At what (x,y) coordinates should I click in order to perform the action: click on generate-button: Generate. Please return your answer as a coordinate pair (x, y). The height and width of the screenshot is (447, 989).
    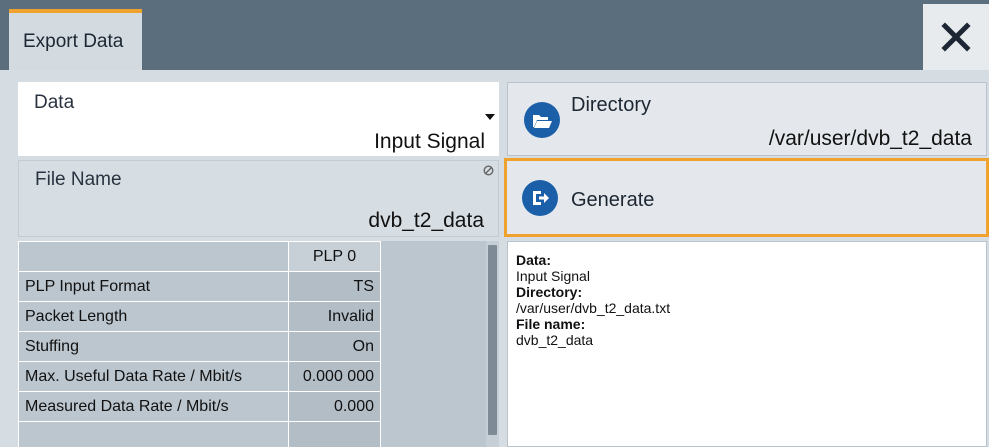
    Looking at the image, I should click on (746, 197).